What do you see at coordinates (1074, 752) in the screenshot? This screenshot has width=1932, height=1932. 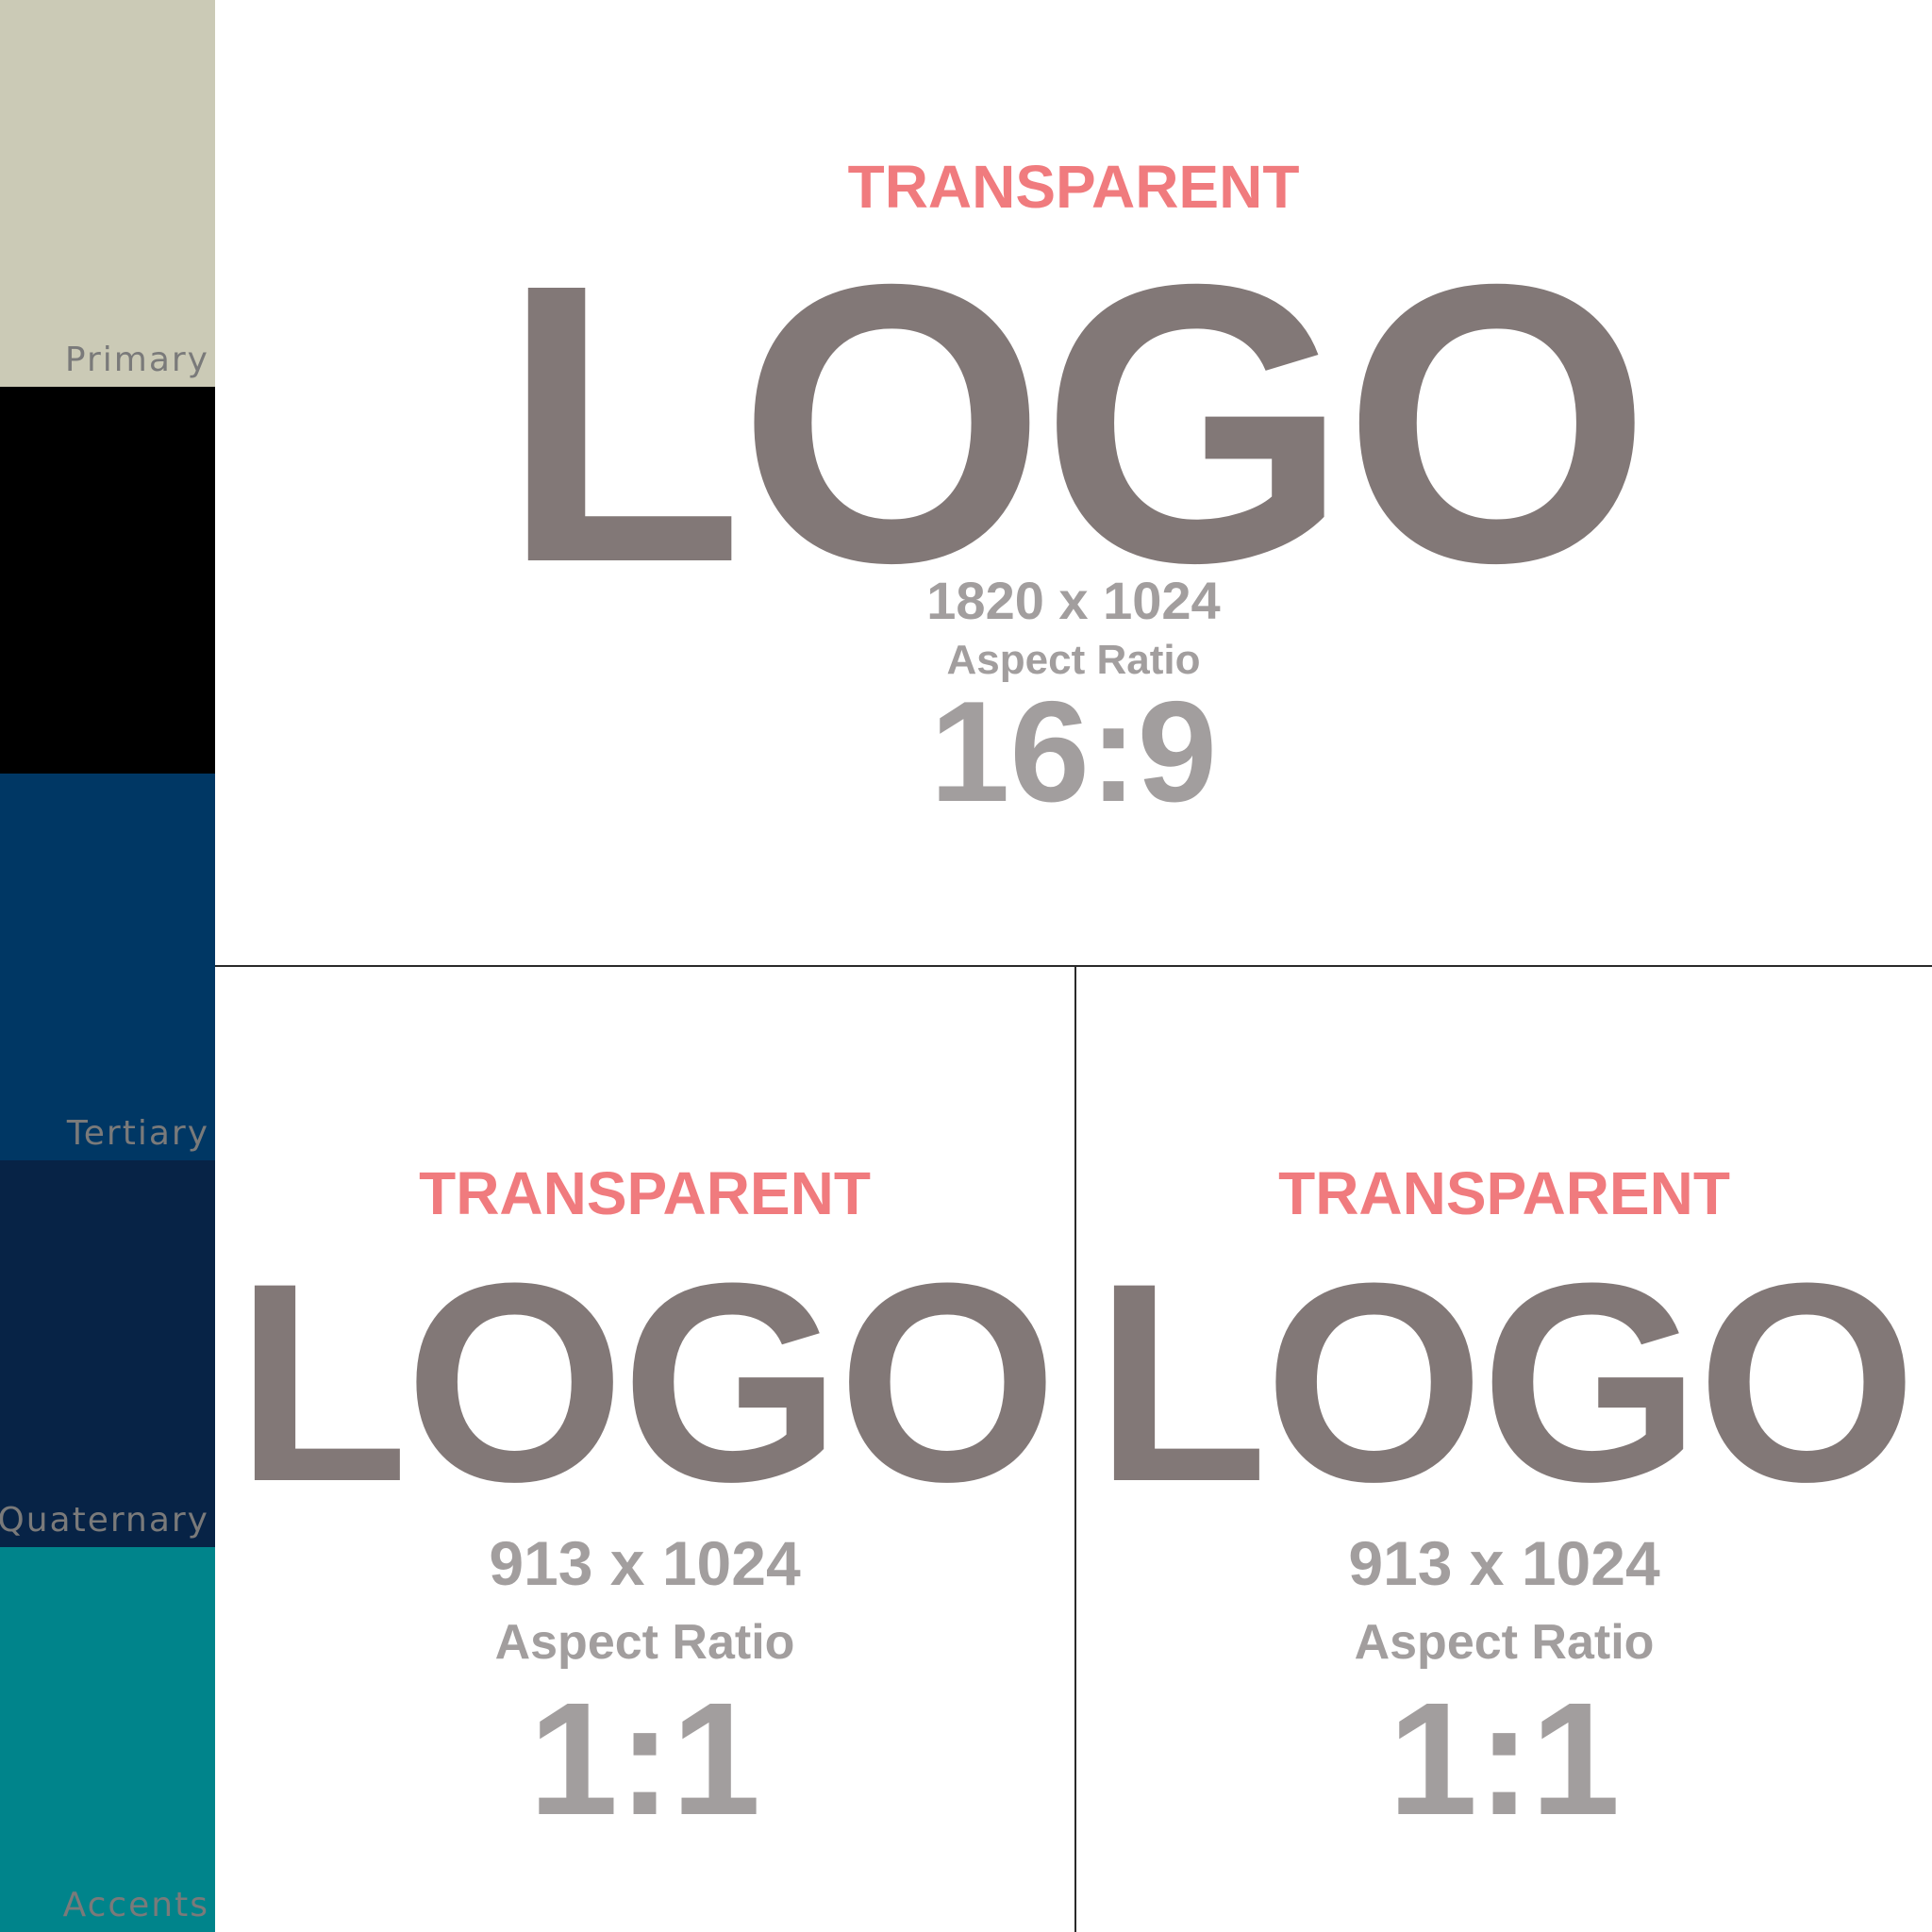 I see `aspect-ratio-value: 16:9` at bounding box center [1074, 752].